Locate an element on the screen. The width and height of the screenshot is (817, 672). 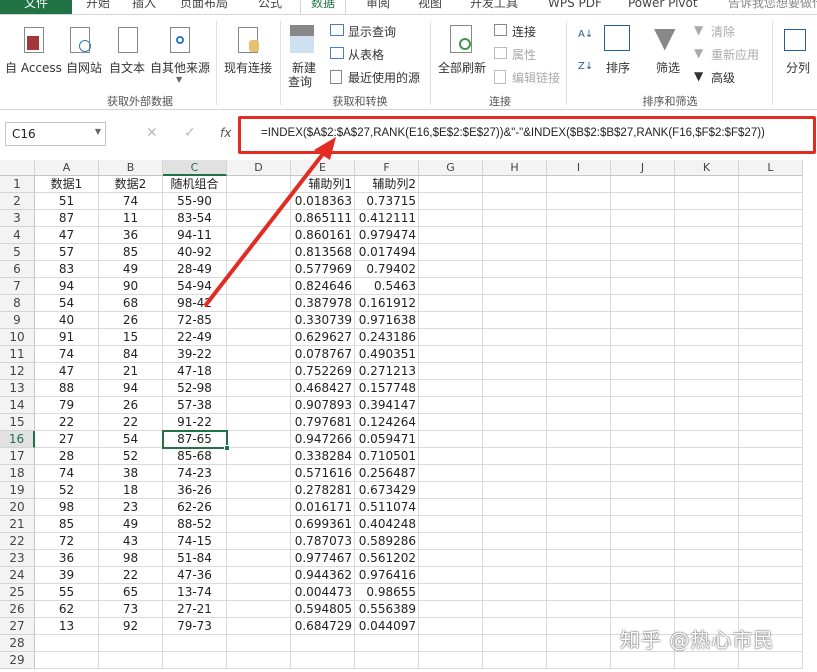
cell-C4: 94-11 is located at coordinates (195, 235).